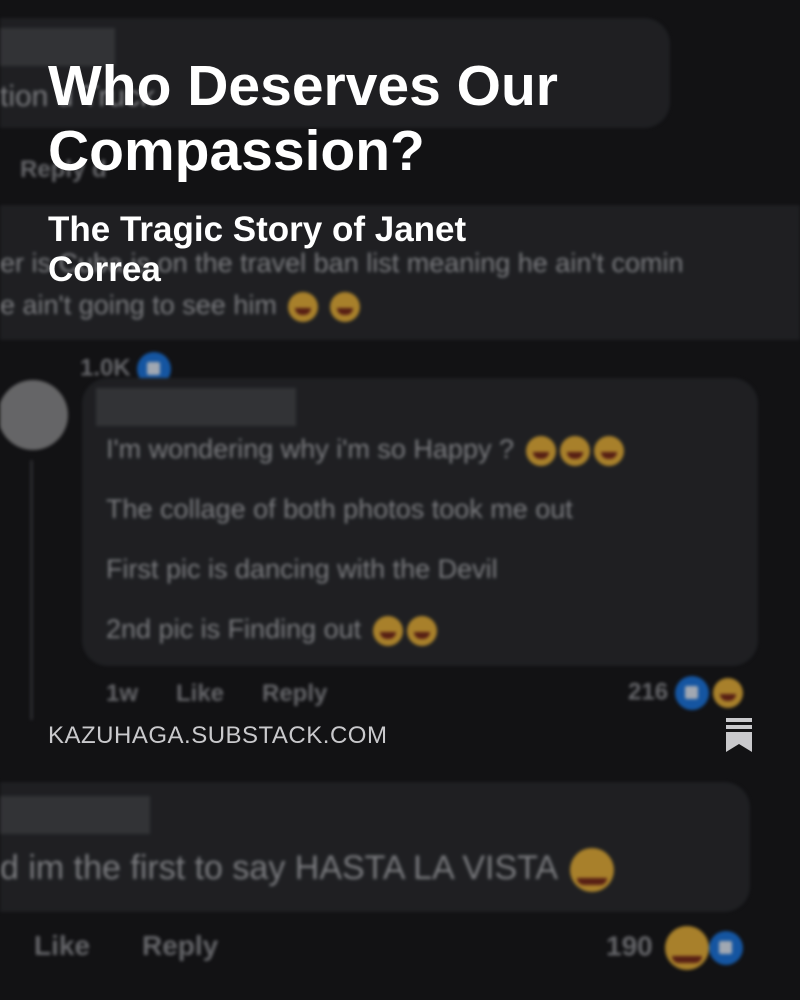 The height and width of the screenshot is (1000, 800). Describe the element at coordinates (257, 249) in the screenshot. I see `post-subtitle: The Tragic Story of Janet Correa` at that location.